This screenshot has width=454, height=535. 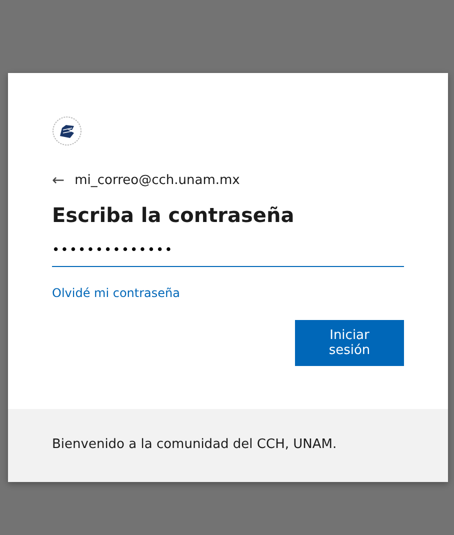 What do you see at coordinates (116, 293) in the screenshot?
I see `forgot-password-link: Olvidé mi contraseña` at bounding box center [116, 293].